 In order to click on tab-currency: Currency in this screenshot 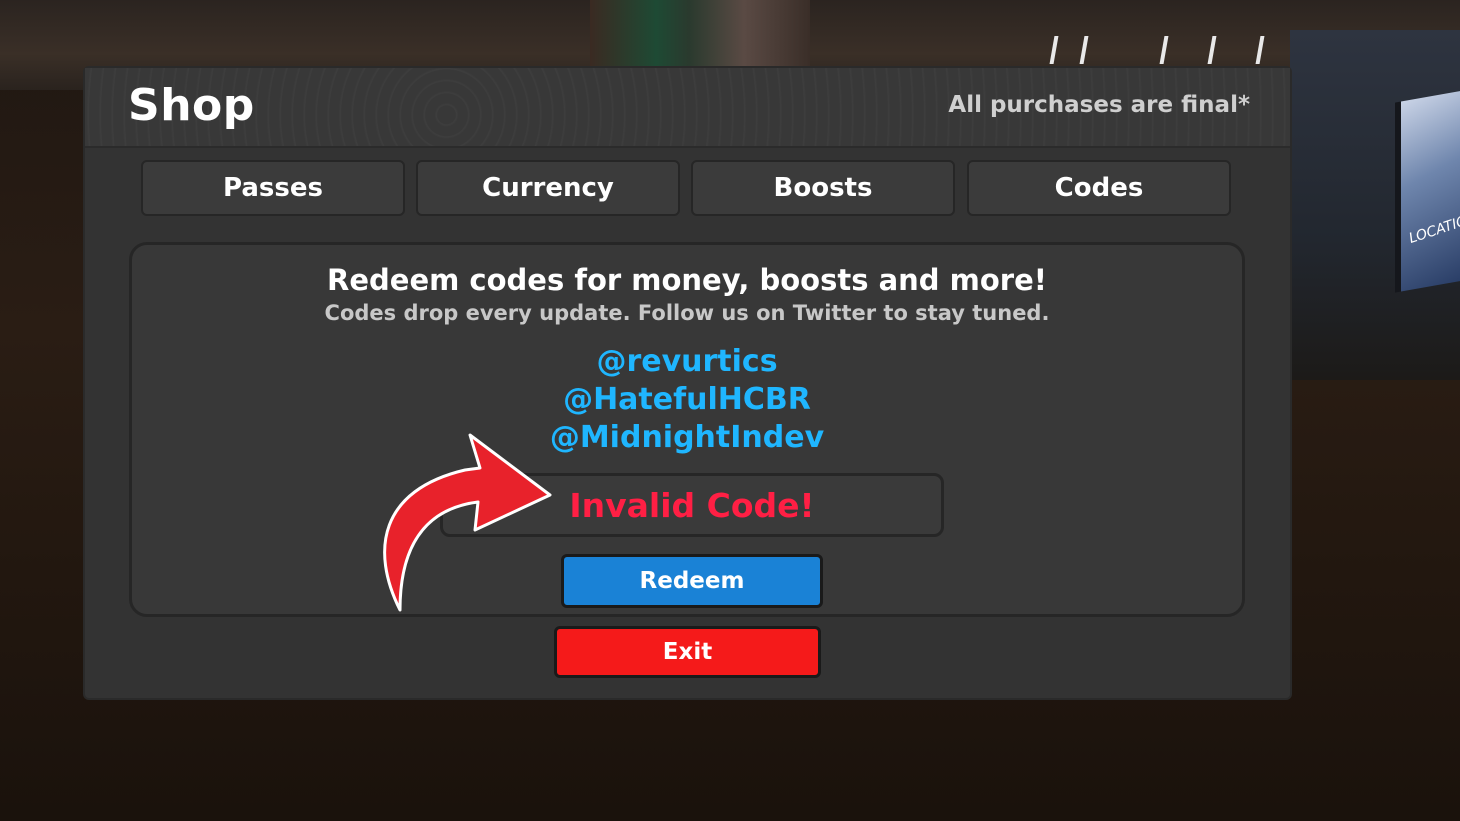, I will do `click(548, 188)`.